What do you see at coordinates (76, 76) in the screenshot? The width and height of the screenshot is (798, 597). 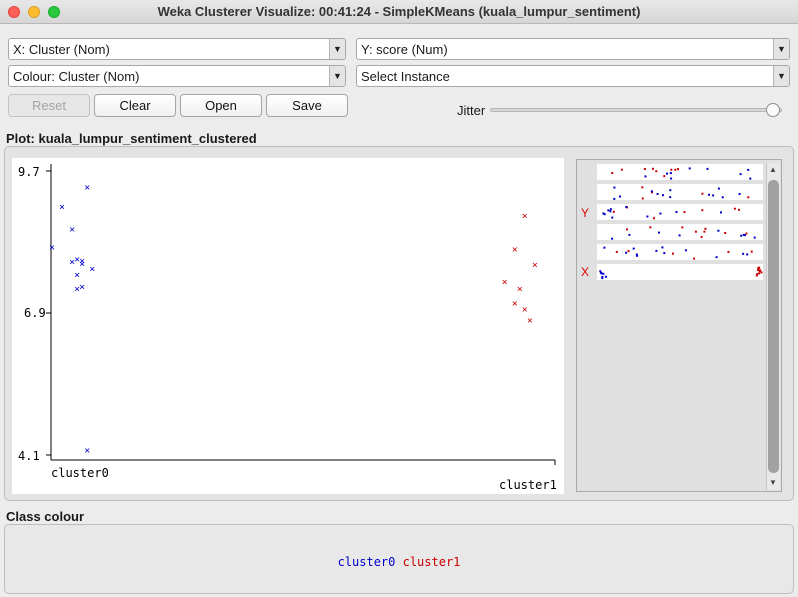 I see `colour-select-value: Colour: Cluster (Nom)` at bounding box center [76, 76].